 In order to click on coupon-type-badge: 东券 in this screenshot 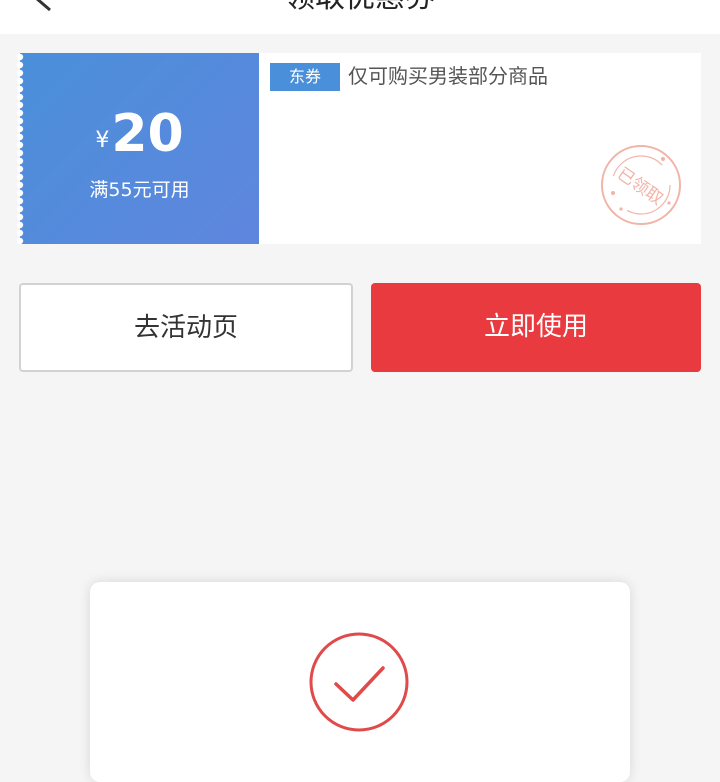, I will do `click(305, 77)`.